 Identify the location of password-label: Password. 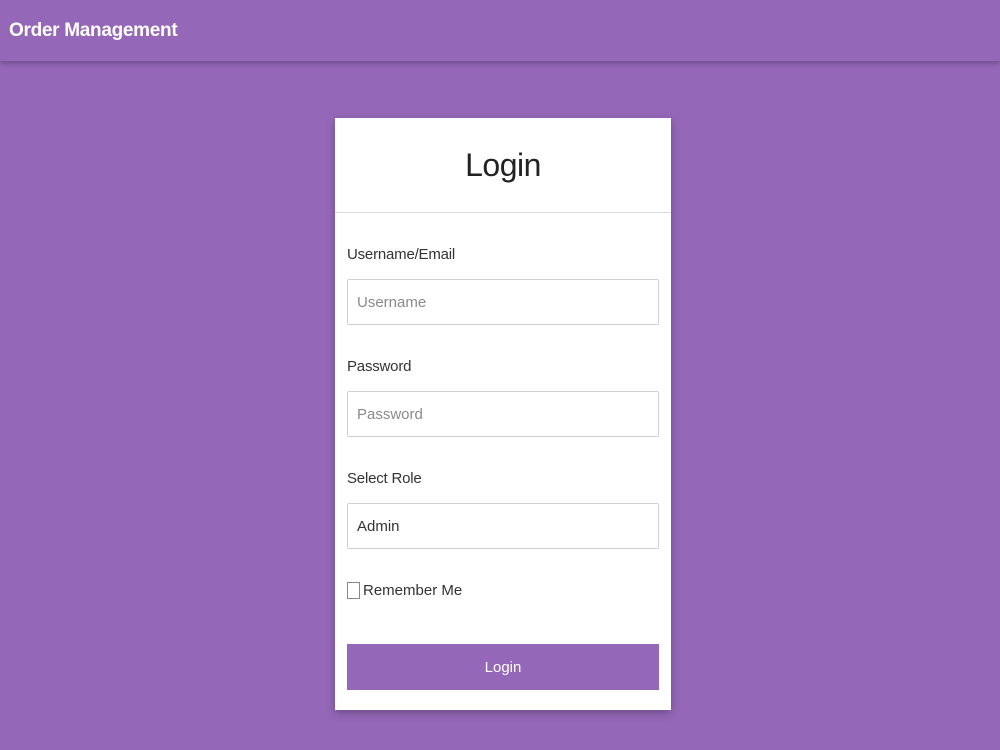
(379, 366).